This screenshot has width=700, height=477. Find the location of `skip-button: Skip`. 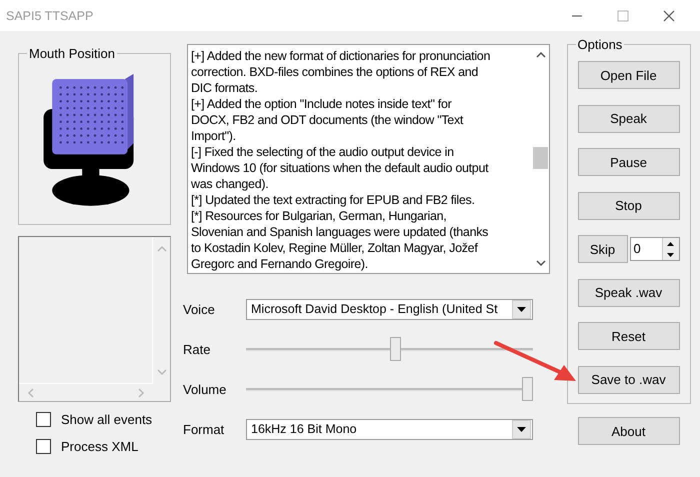

skip-button: Skip is located at coordinates (603, 249).